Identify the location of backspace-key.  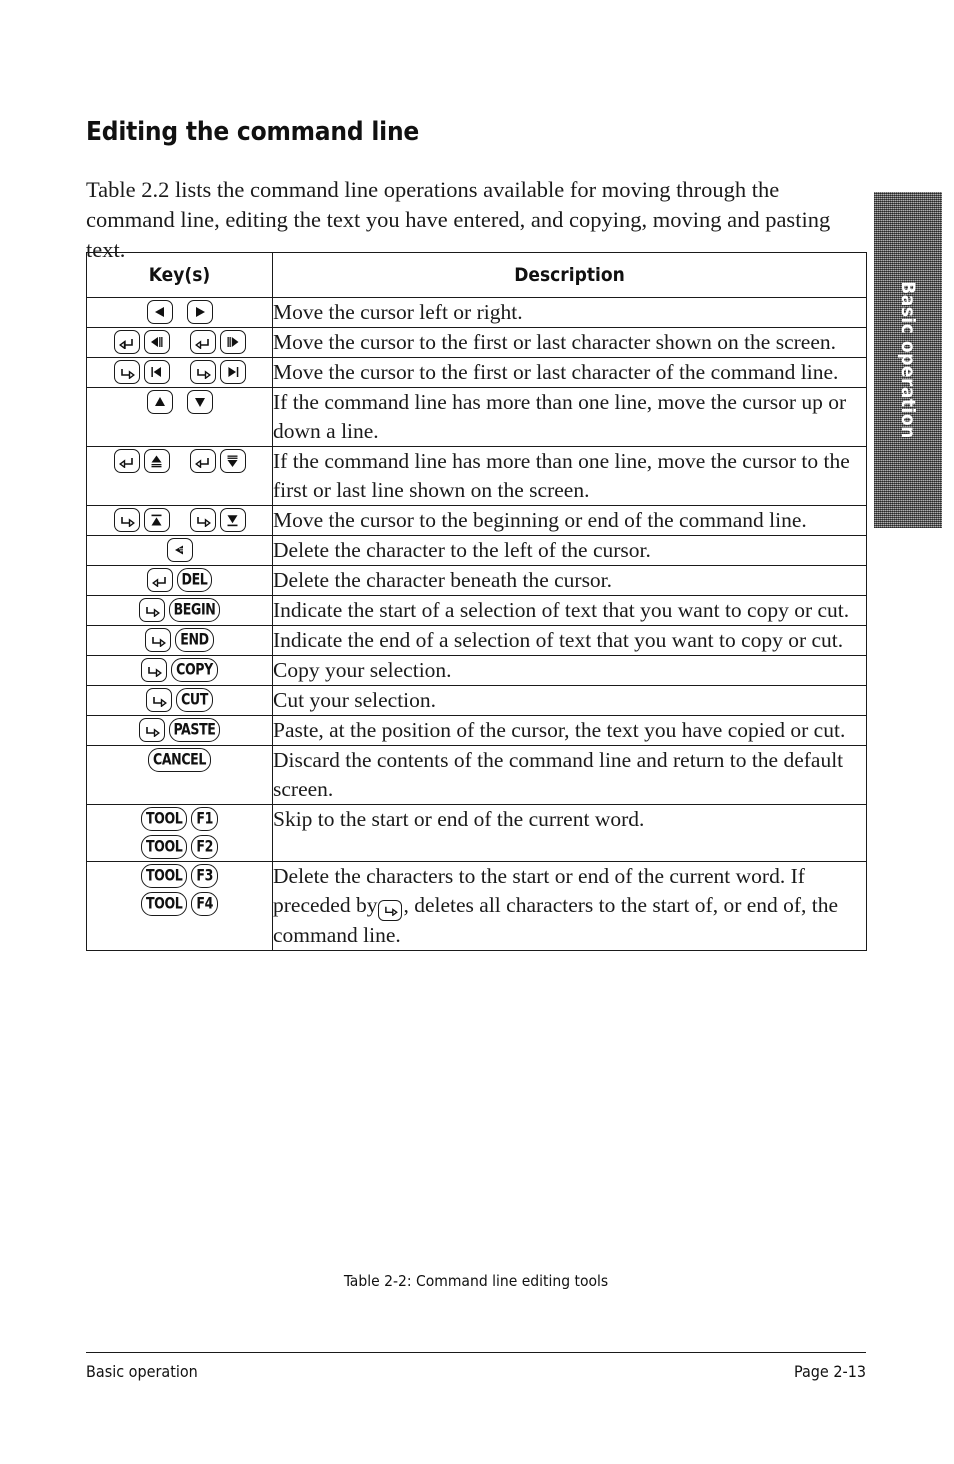
(179, 550).